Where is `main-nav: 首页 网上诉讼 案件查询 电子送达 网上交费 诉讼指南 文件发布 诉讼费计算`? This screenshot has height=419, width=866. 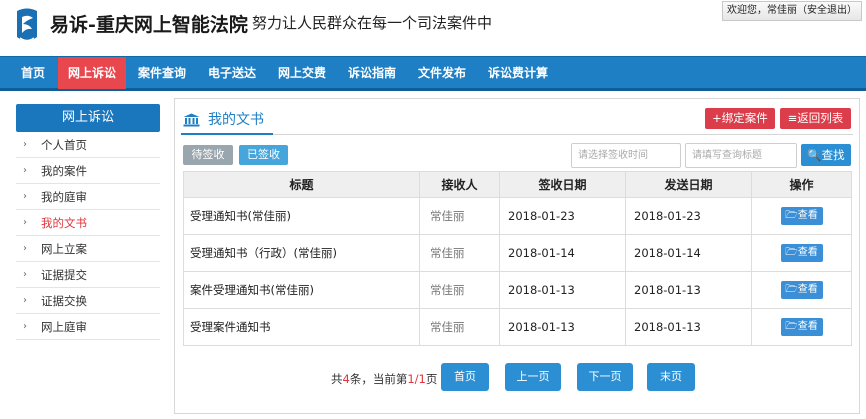
main-nav: 首页 网上诉讼 案件查询 电子送达 网上交费 诉讼指南 文件发布 诉讼费计算 is located at coordinates (433, 73).